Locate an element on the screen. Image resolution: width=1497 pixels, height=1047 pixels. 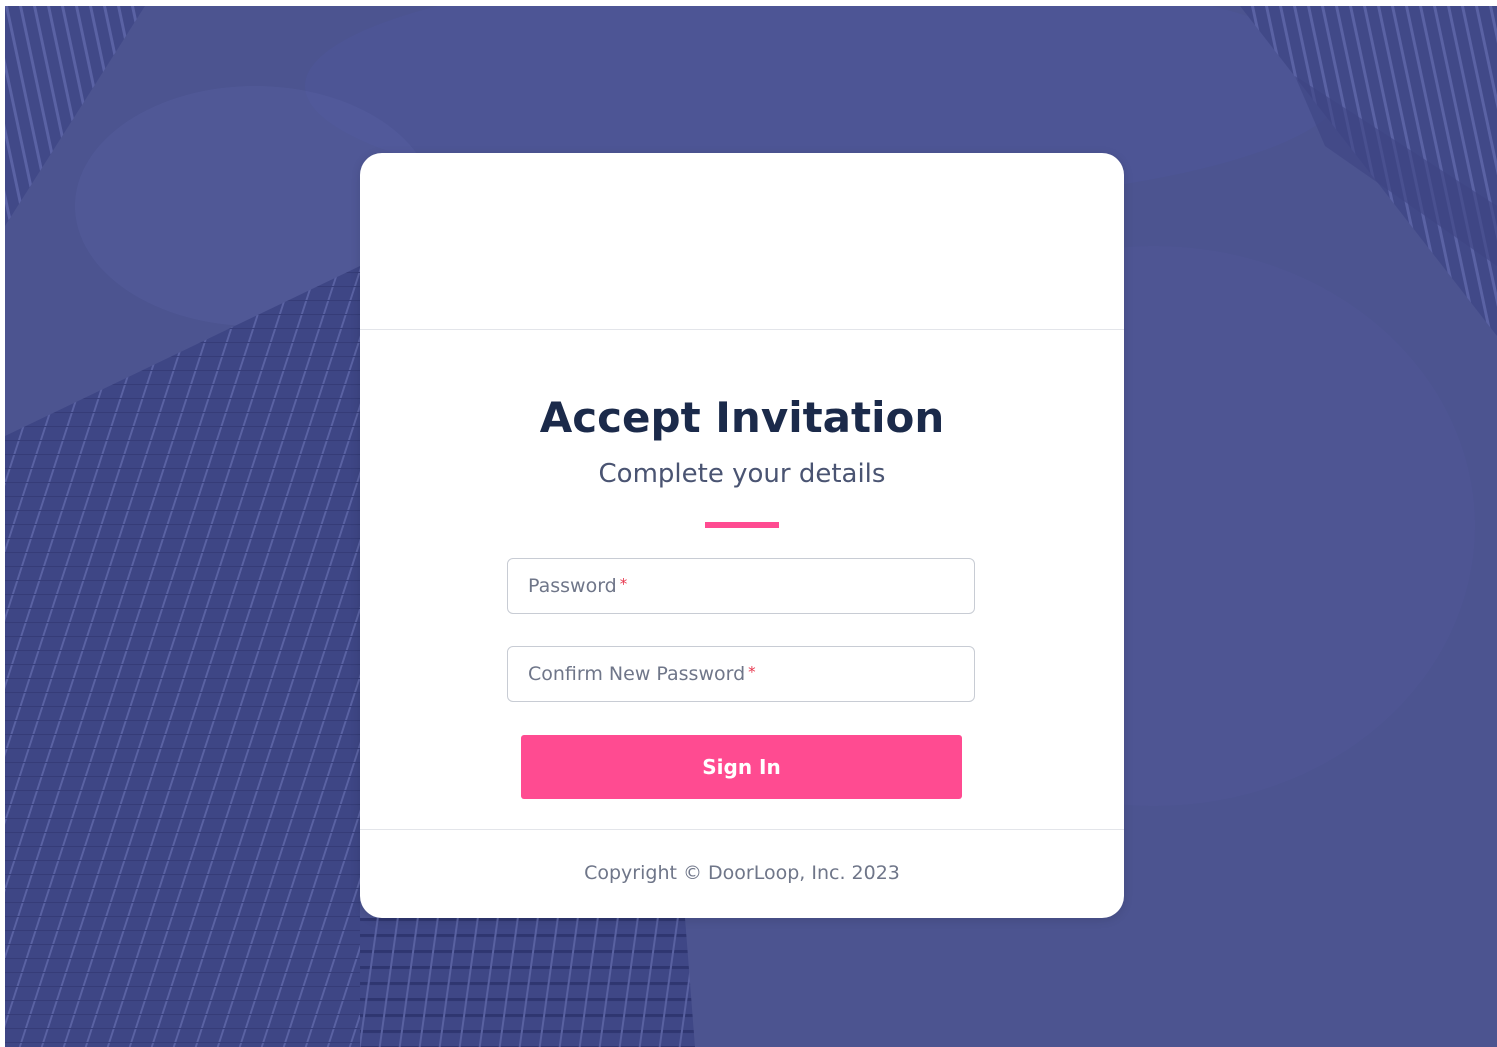
page-title: Accept Invitation is located at coordinates (742, 417).